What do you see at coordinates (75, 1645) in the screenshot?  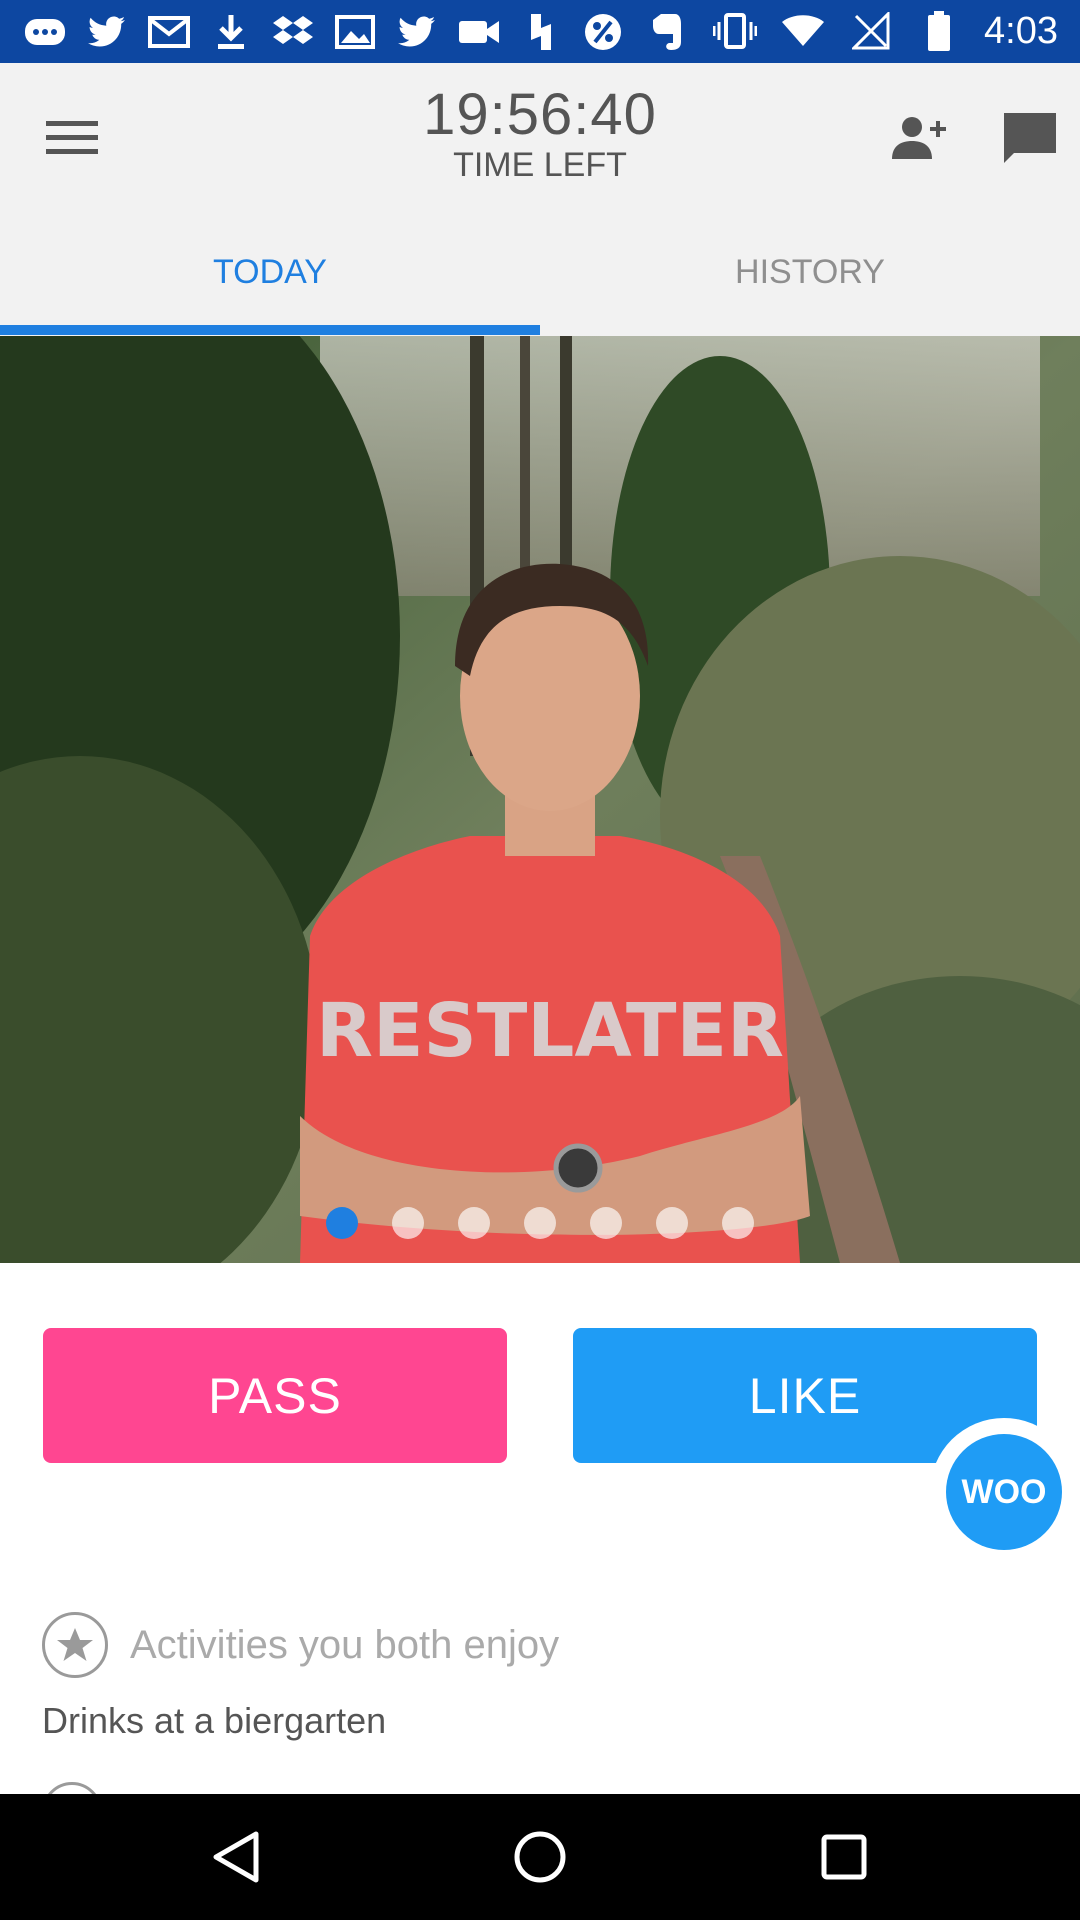 I see `star-icon` at bounding box center [75, 1645].